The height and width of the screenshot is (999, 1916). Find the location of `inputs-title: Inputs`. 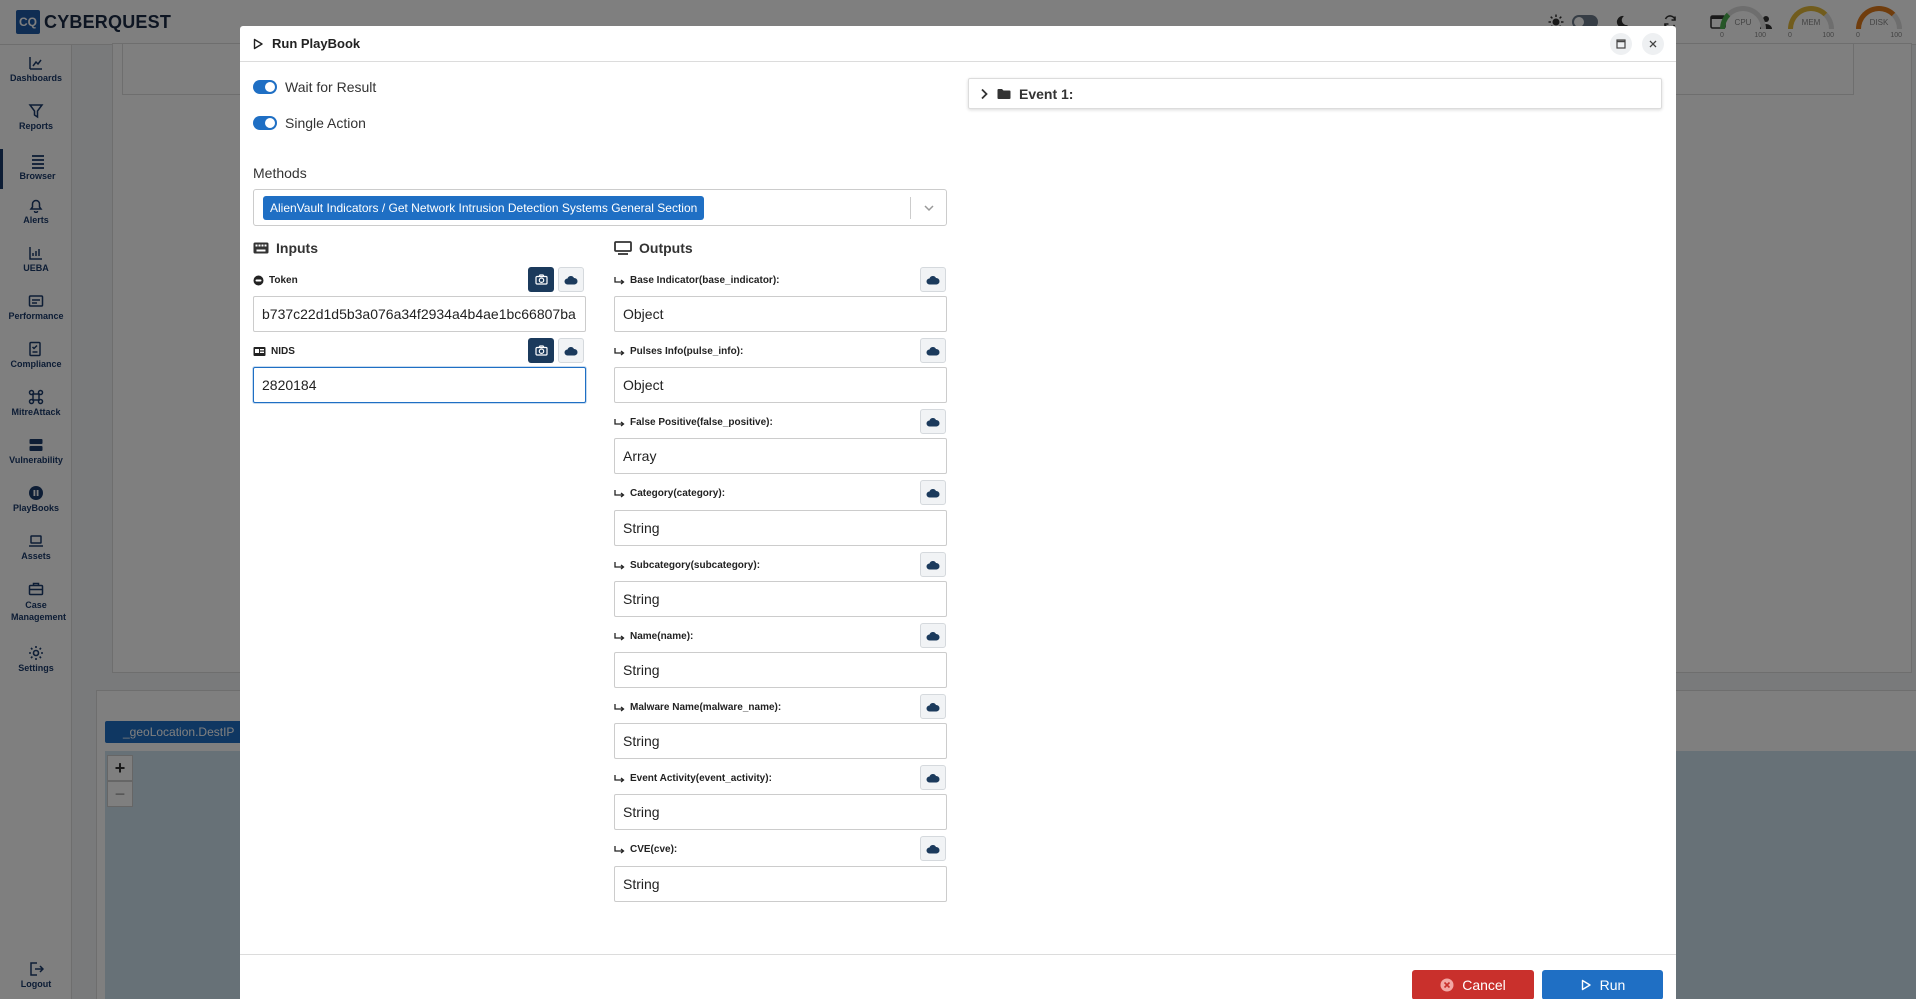

inputs-title: Inputs is located at coordinates (285, 248).